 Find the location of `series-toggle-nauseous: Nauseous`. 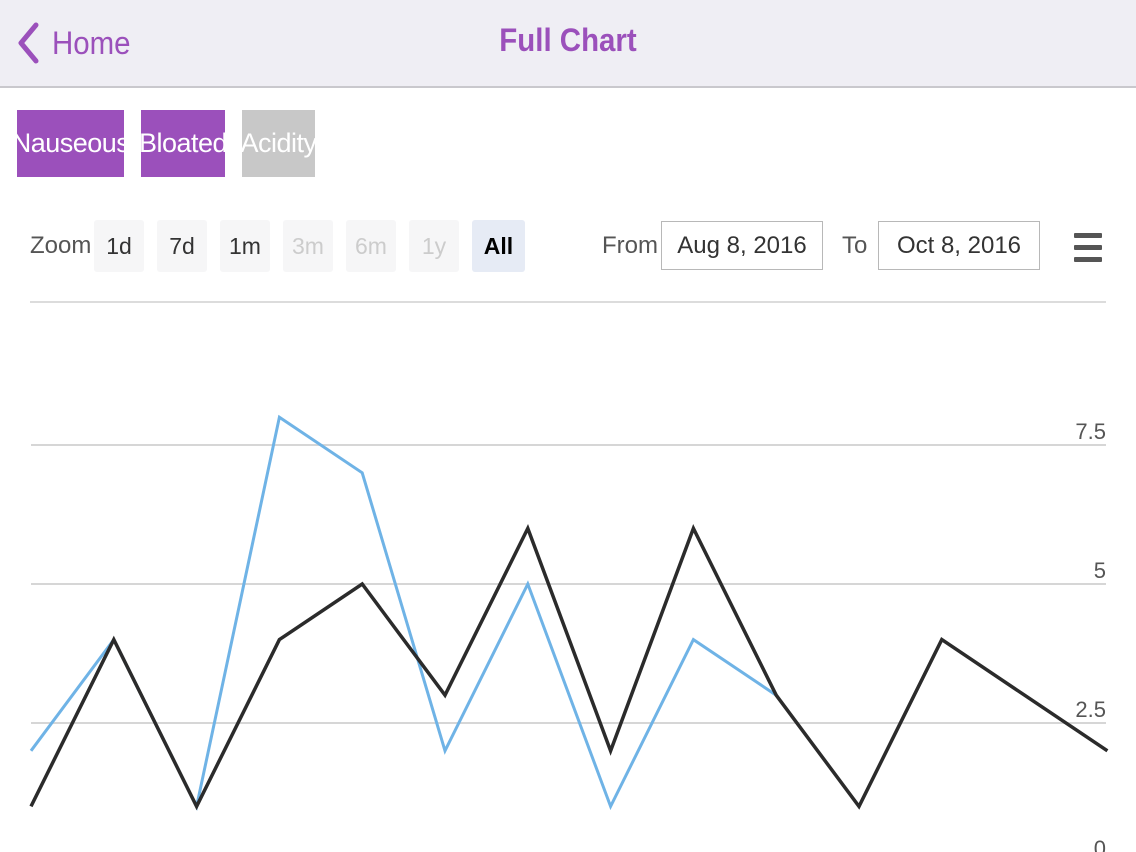

series-toggle-nauseous: Nauseous is located at coordinates (70, 143).